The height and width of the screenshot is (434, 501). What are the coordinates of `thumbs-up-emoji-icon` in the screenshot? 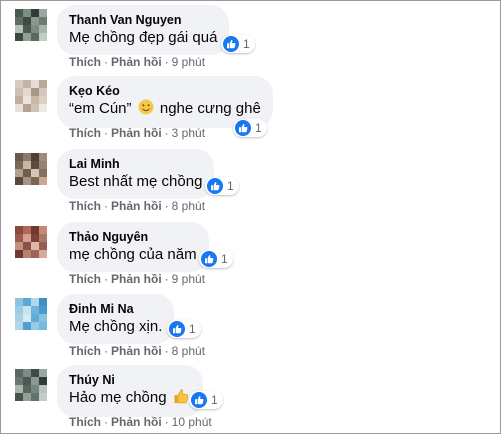 It's located at (181, 398).